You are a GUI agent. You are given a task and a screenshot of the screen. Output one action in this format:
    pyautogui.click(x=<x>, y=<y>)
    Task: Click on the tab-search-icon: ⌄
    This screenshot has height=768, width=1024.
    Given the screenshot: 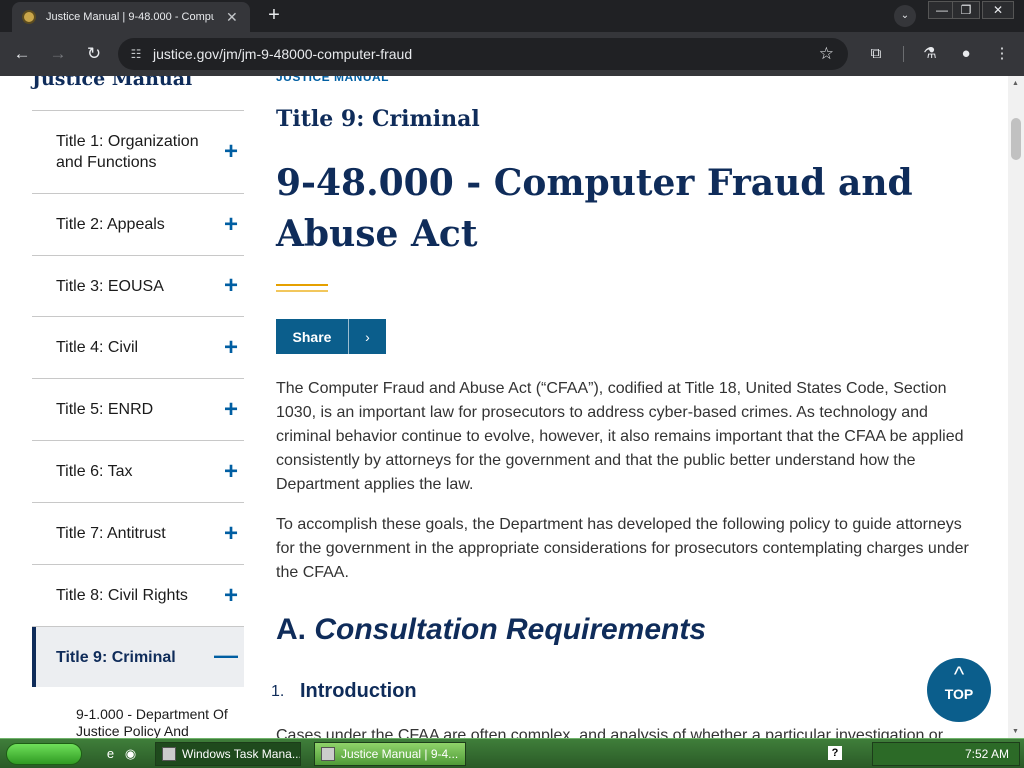 What is the action you would take?
    pyautogui.click(x=905, y=16)
    